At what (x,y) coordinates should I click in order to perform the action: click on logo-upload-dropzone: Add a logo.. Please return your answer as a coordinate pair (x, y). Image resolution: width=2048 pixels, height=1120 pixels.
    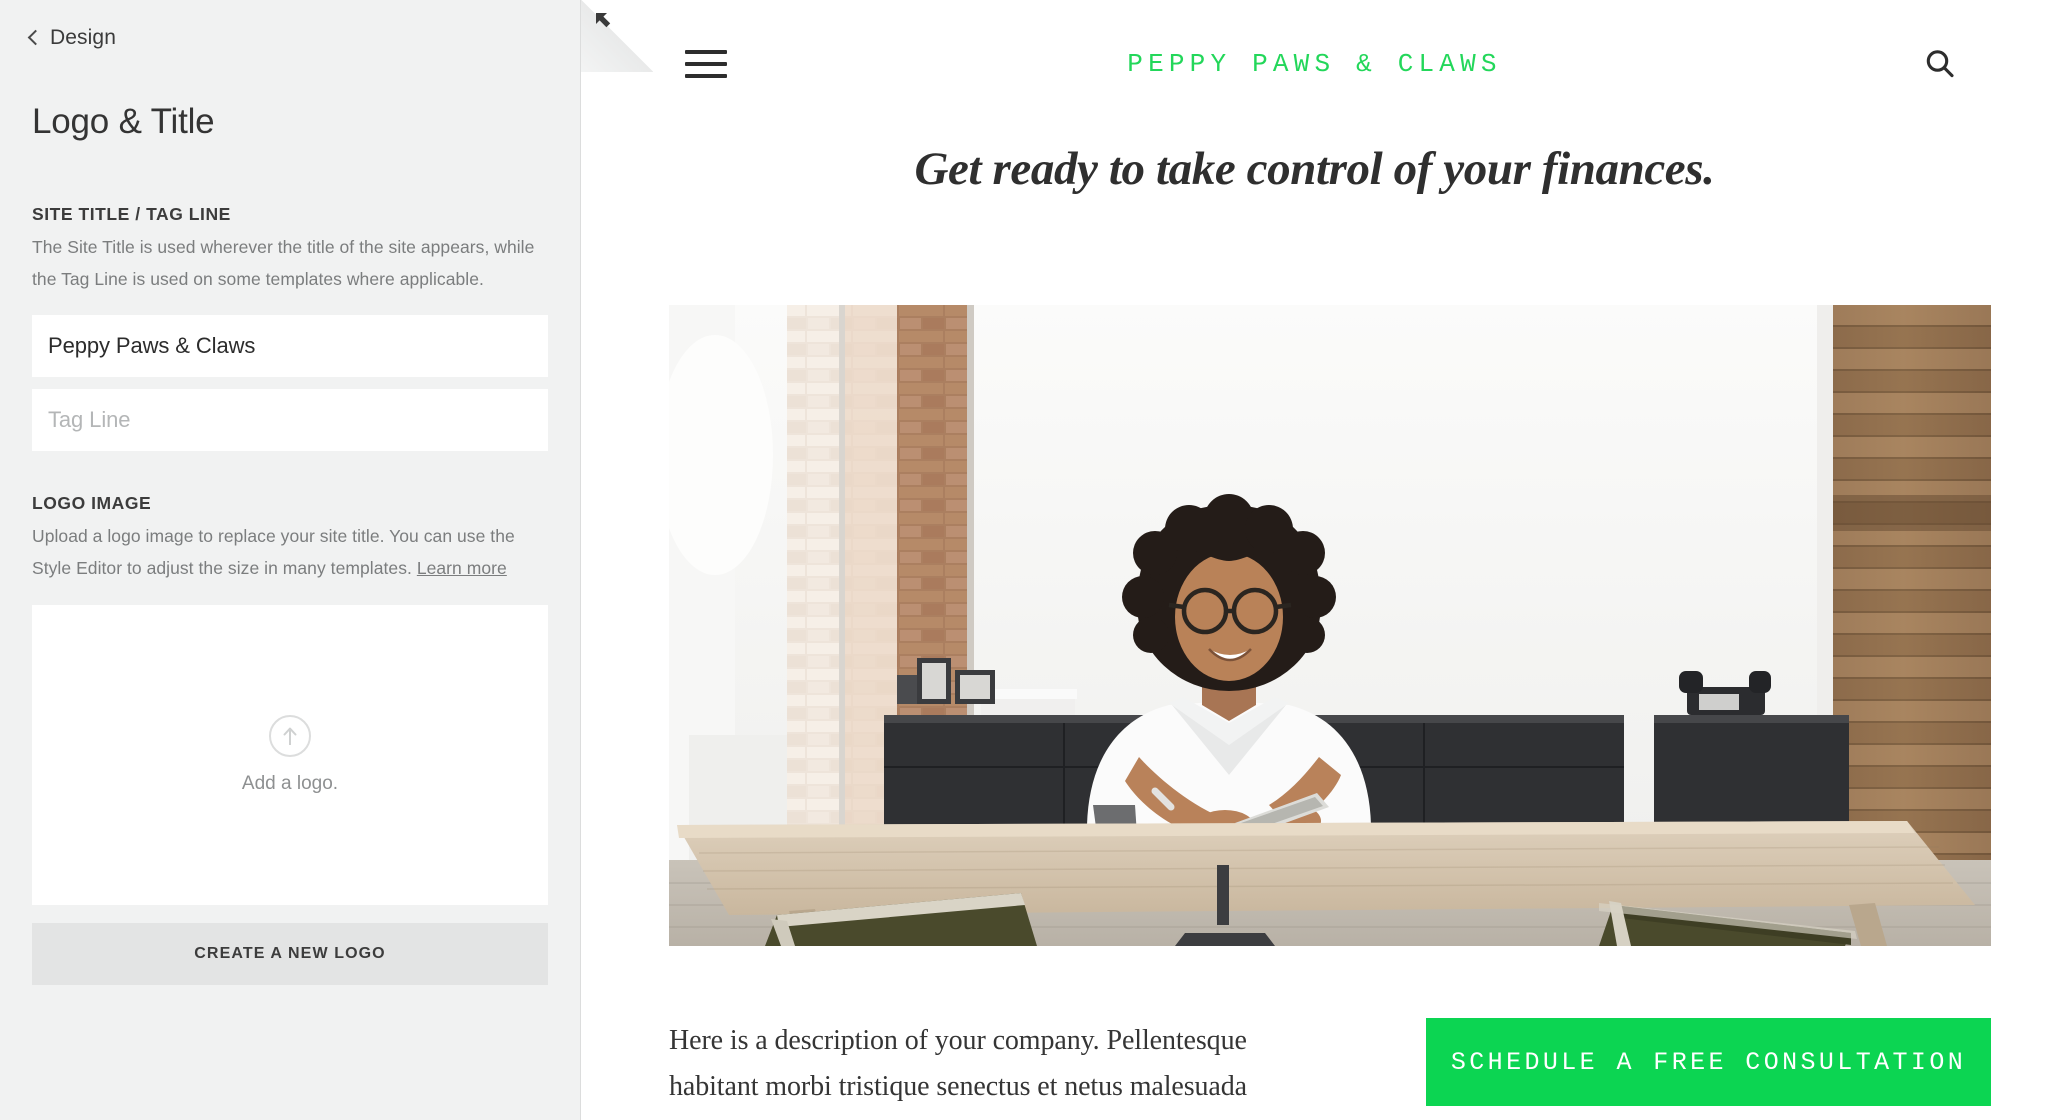
    Looking at the image, I should click on (290, 755).